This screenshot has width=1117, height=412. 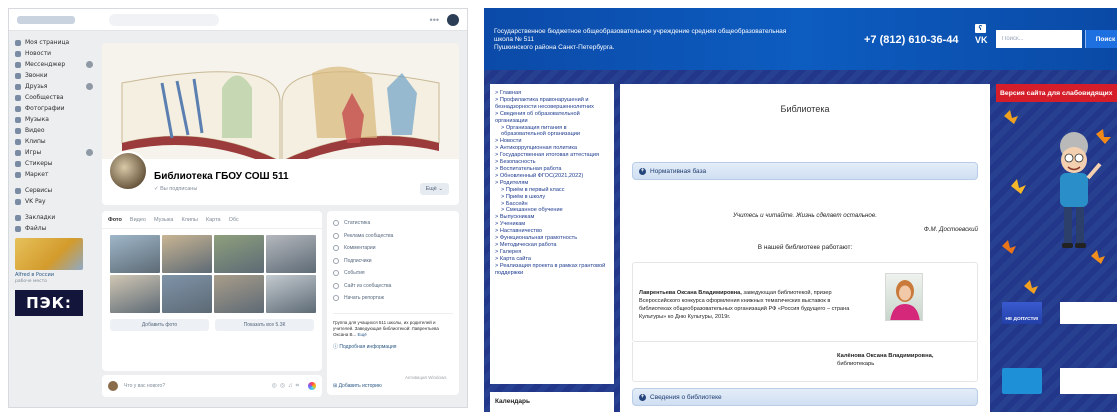 I want to click on nav-item: Фотографии, so click(x=55, y=108).